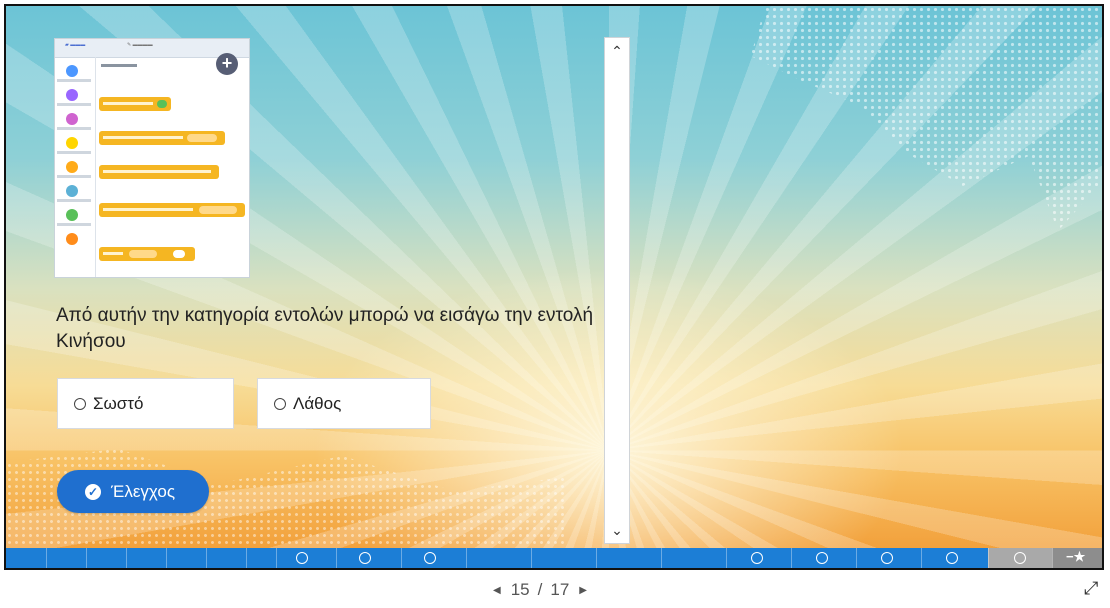 The image size is (1110, 608). What do you see at coordinates (75, 45) in the screenshot?
I see `thumb-tab-code: ▰ ▬▬▬` at bounding box center [75, 45].